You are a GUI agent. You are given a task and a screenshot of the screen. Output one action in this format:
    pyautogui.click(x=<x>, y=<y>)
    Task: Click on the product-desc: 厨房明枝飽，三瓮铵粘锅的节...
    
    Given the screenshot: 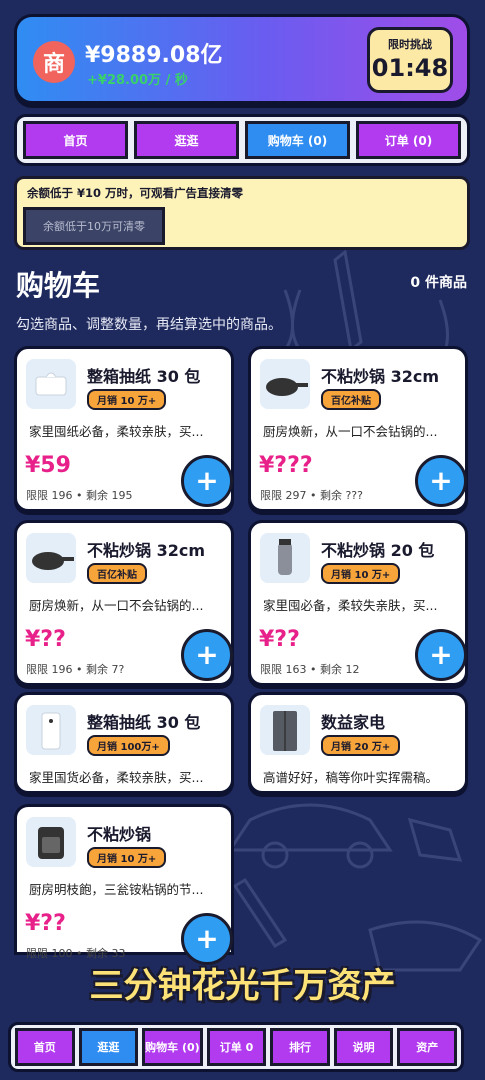 What is the action you would take?
    pyautogui.click(x=116, y=889)
    